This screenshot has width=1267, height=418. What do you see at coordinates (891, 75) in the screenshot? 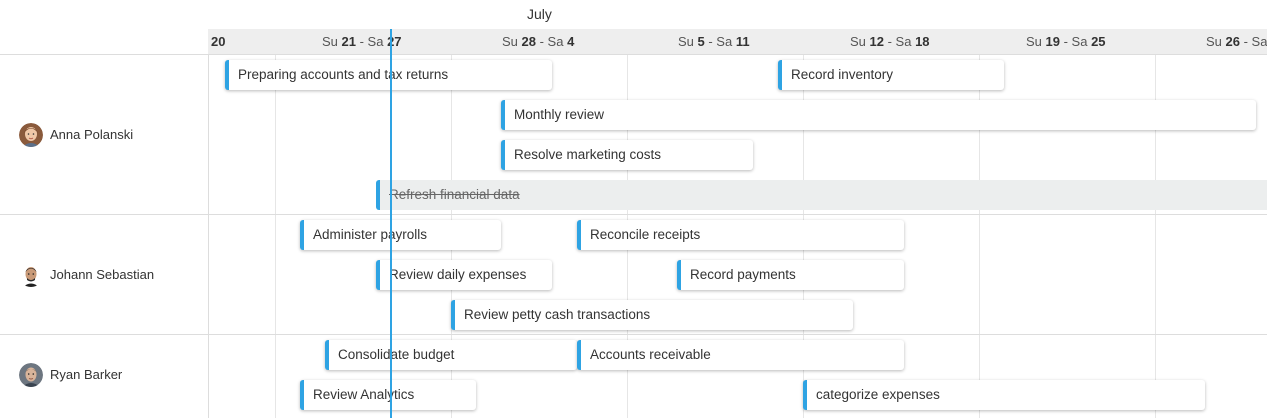
I see `task-bar: Record inventory` at bounding box center [891, 75].